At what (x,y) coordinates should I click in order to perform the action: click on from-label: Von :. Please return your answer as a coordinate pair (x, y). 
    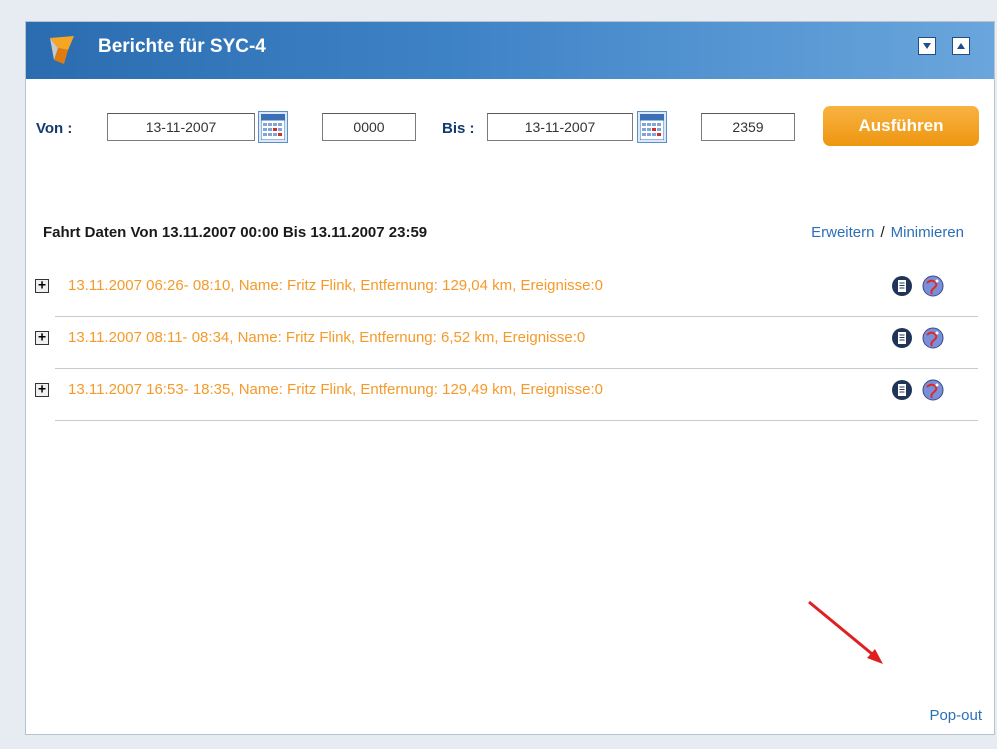
    Looking at the image, I should click on (54, 128).